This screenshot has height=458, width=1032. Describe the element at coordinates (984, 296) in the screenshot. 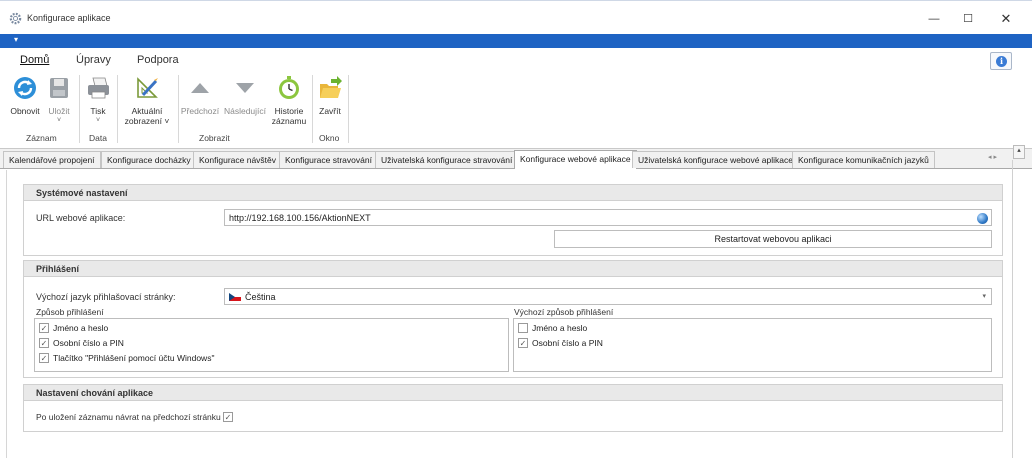

I see `chevron-down-icon: ▾` at that location.